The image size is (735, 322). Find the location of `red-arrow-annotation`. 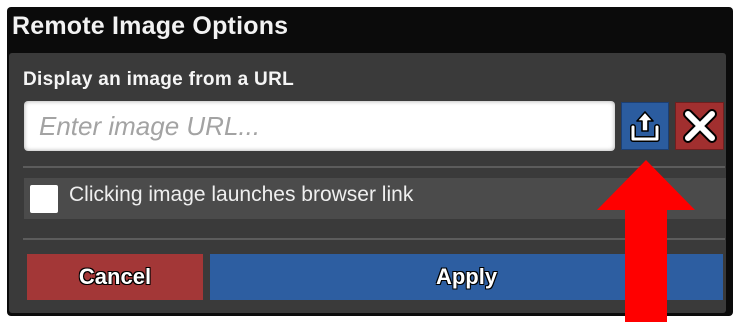

red-arrow-annotation is located at coordinates (646, 241).